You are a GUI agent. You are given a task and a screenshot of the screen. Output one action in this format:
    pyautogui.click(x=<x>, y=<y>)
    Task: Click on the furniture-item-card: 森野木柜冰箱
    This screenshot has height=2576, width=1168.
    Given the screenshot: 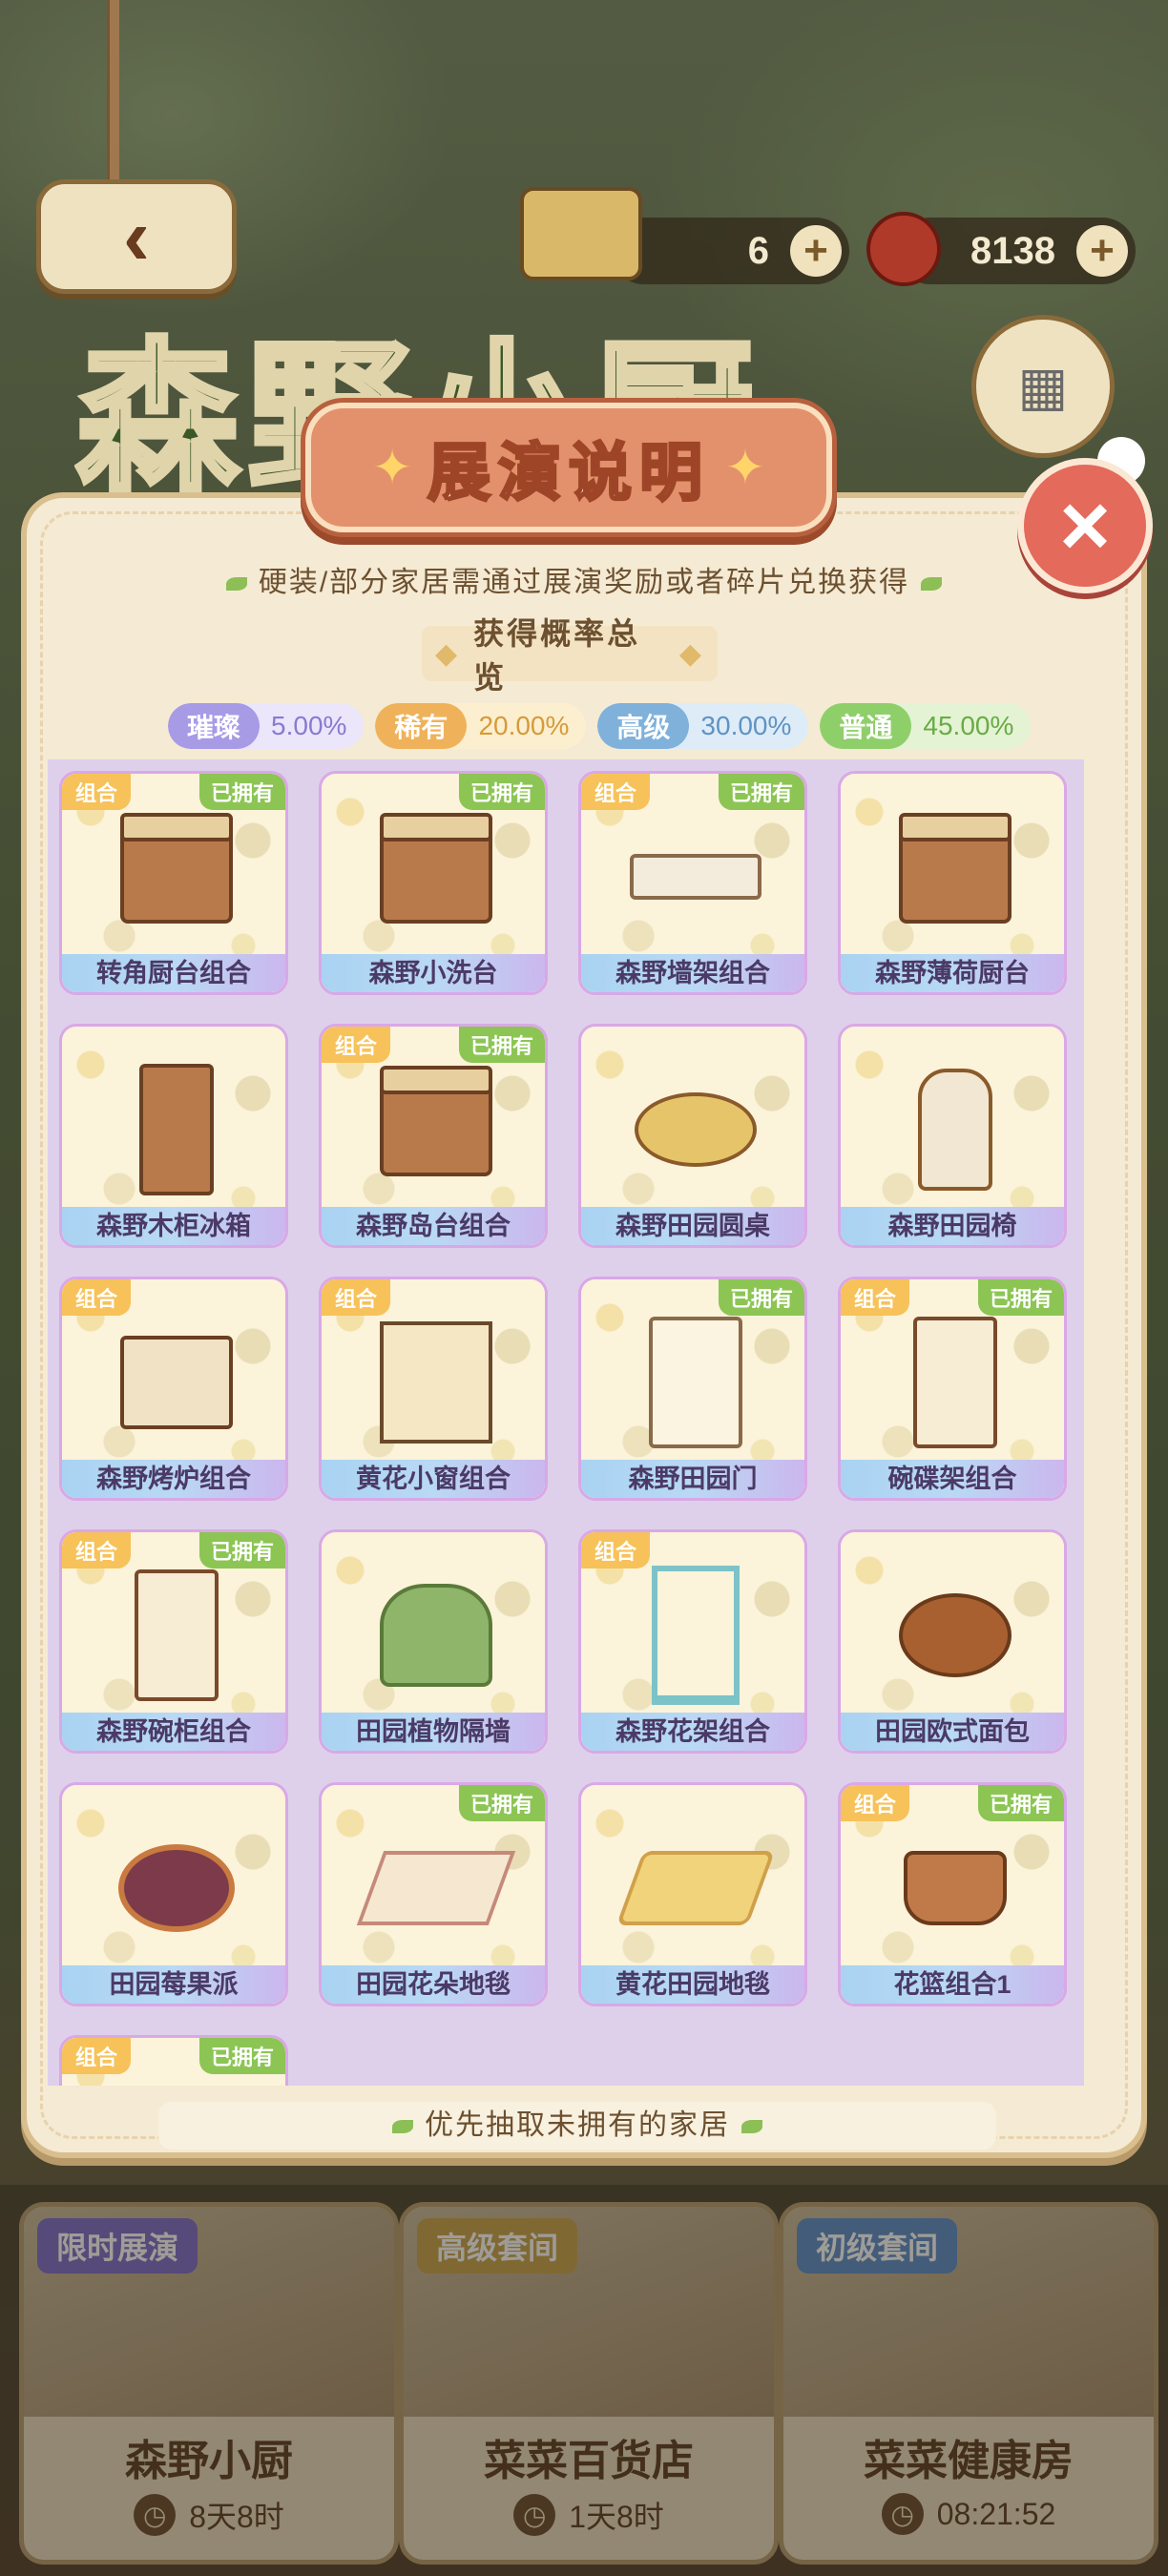 What is the action you would take?
    pyautogui.click(x=173, y=1136)
    